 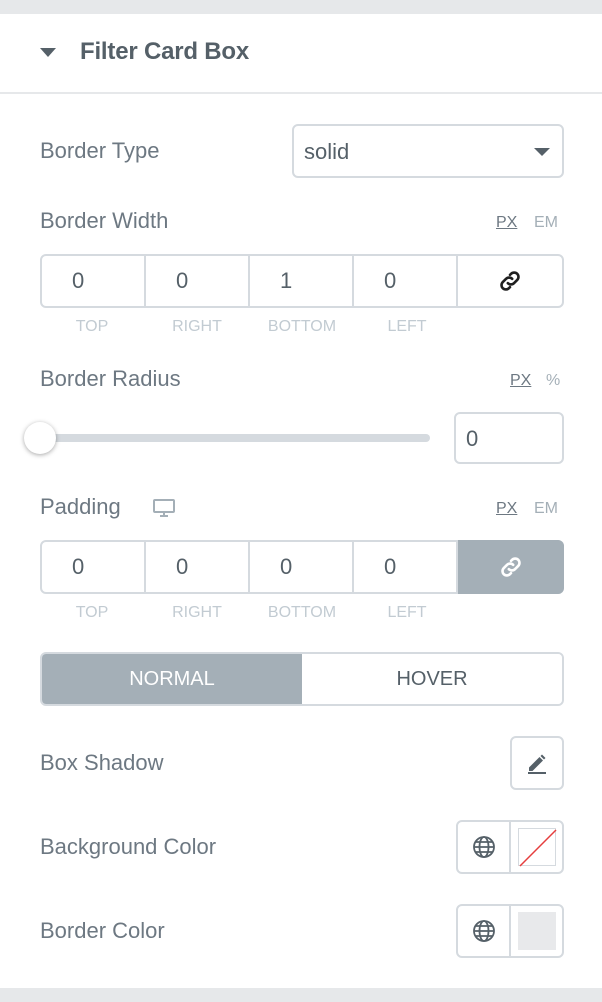 I want to click on border-width-side-labels: TOP RIGHT BOTTOM LEFT, so click(x=302, y=328).